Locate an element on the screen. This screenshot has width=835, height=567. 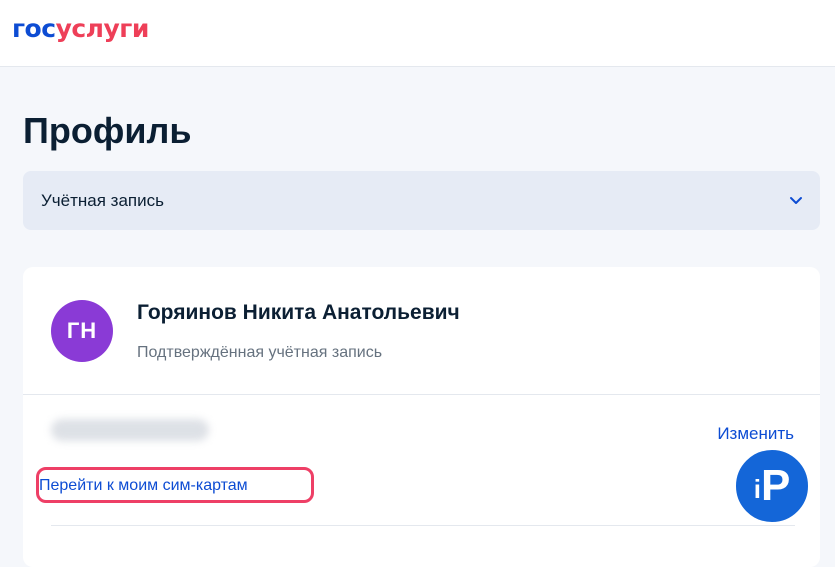
logo-part-uslugi: услуги is located at coordinates (102, 28).